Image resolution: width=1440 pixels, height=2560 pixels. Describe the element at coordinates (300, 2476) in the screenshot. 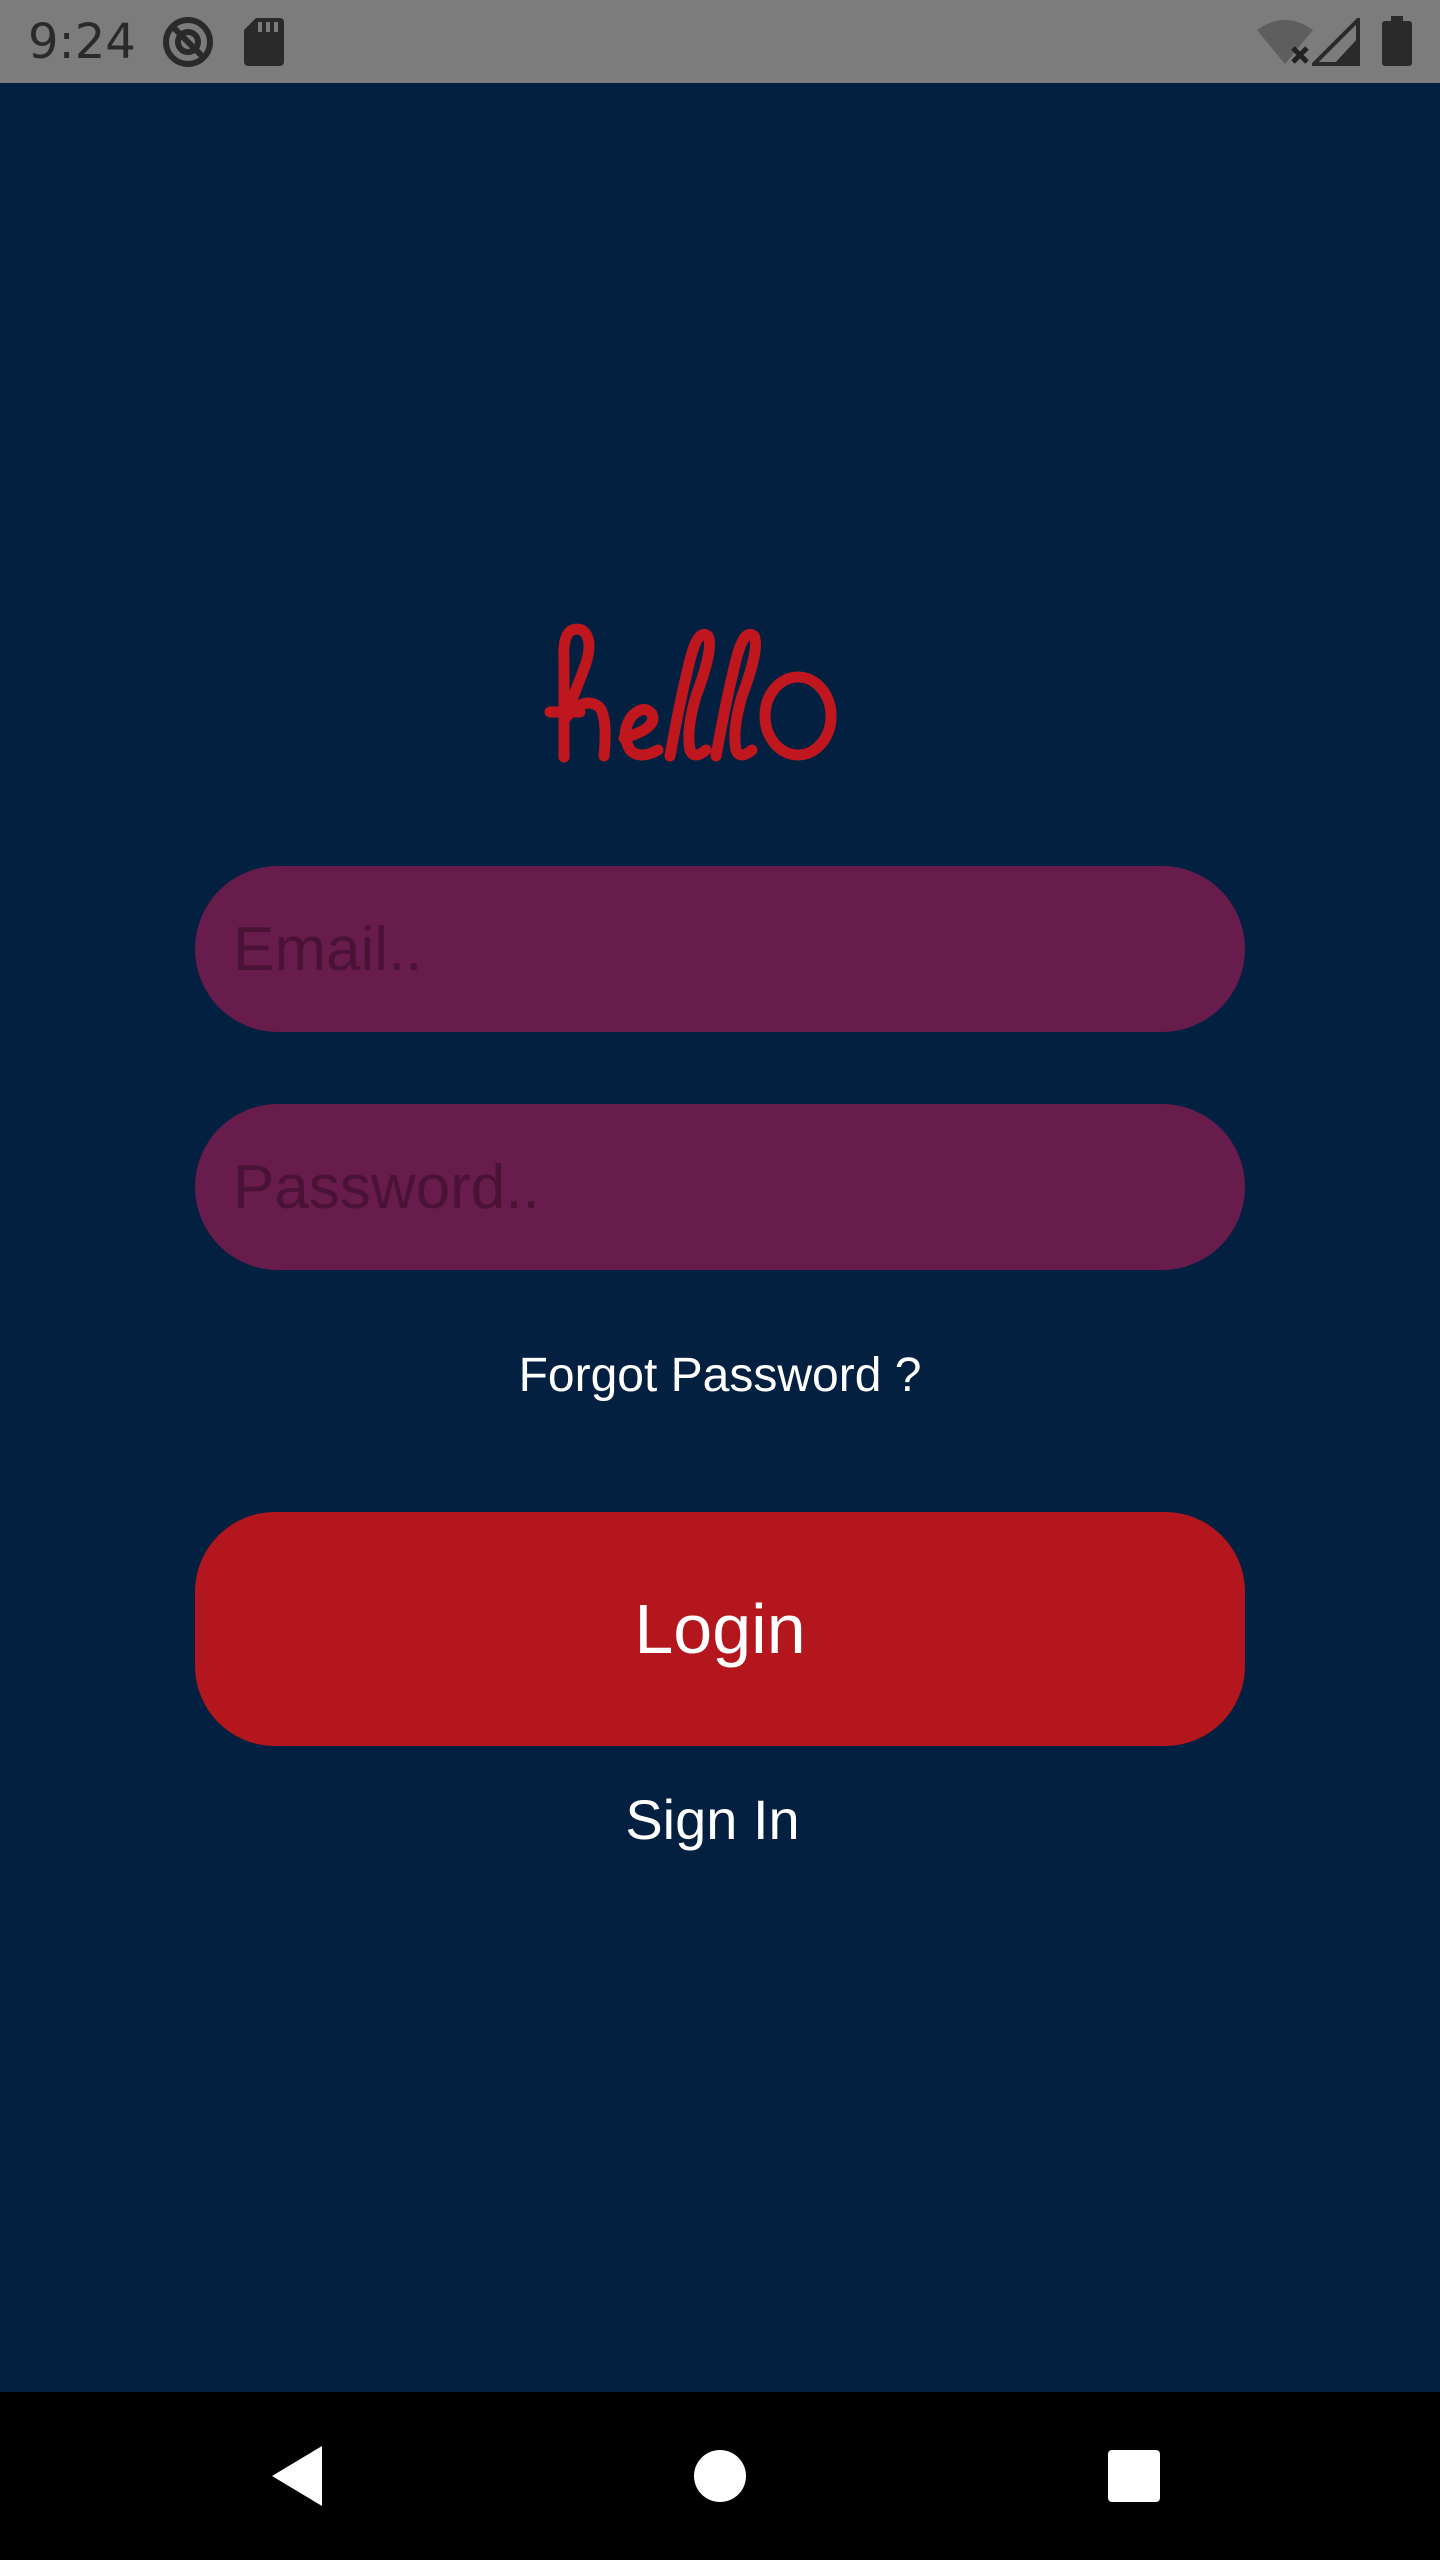

I see `back-icon` at that location.